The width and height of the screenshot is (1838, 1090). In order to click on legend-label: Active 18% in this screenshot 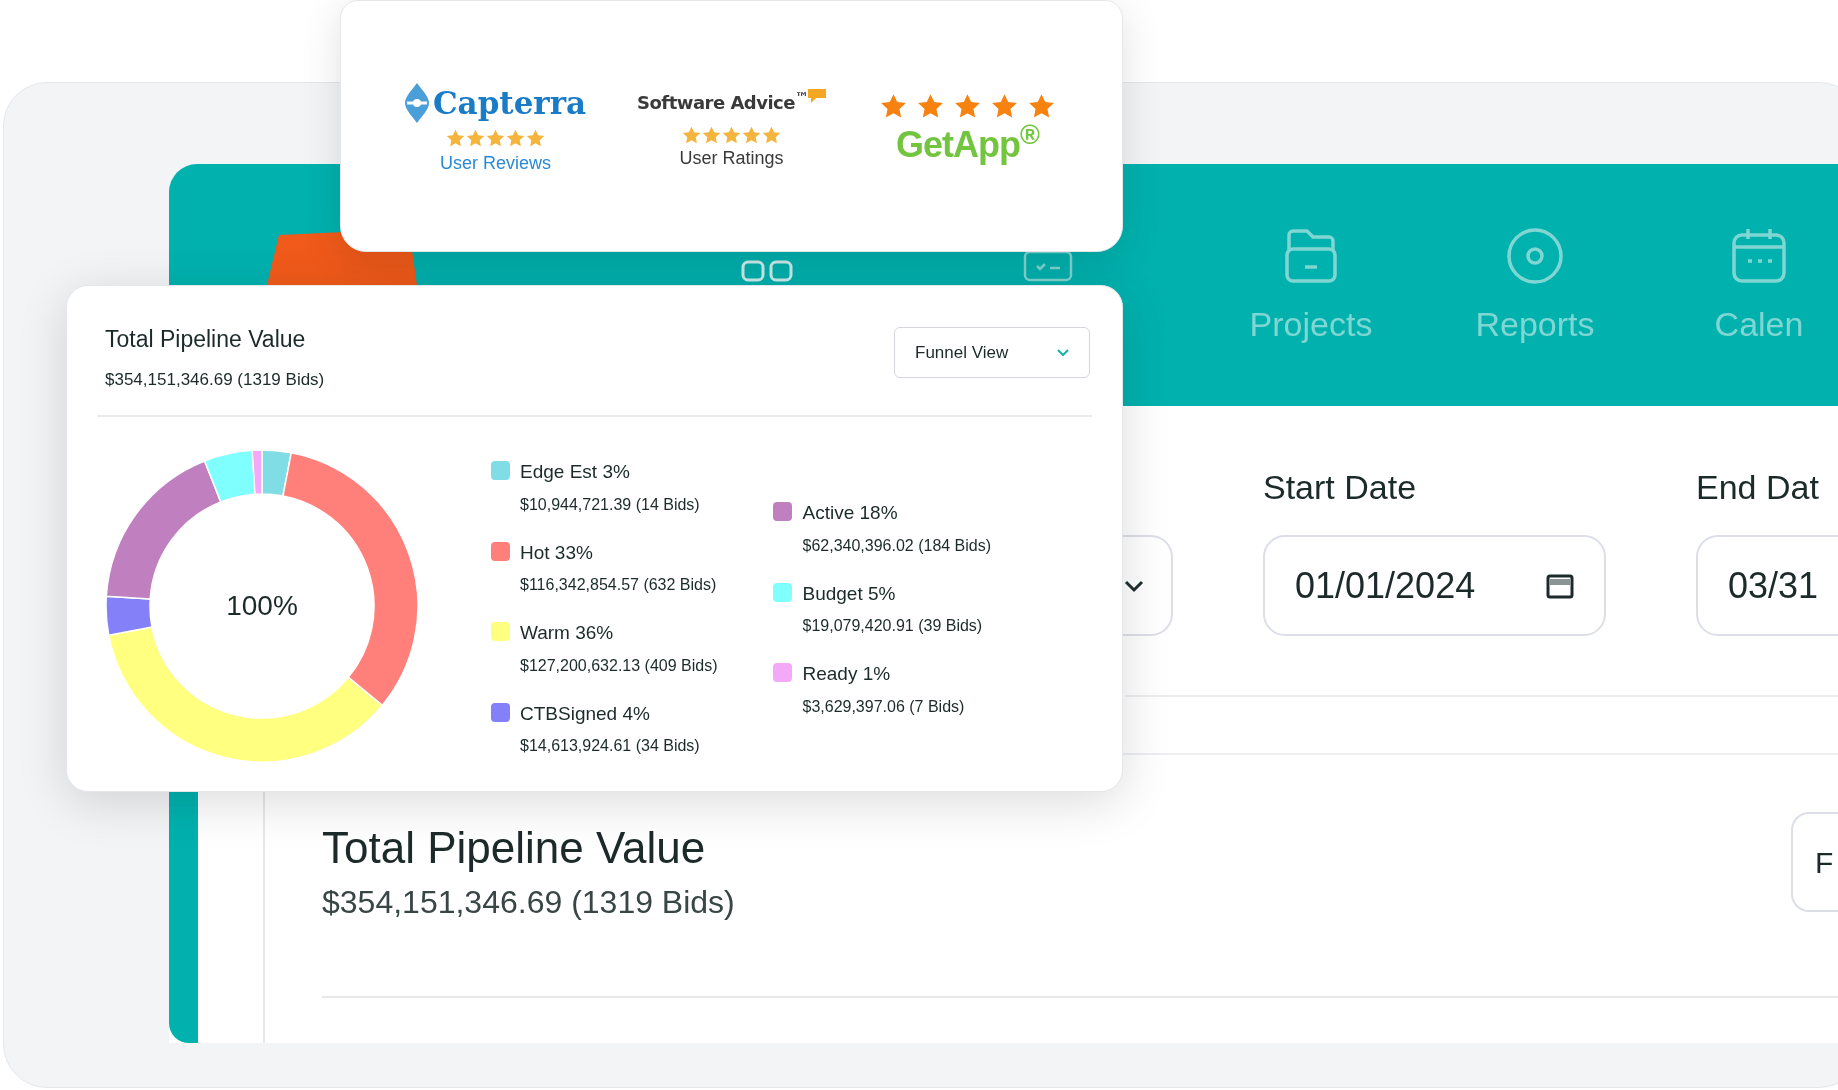, I will do `click(850, 513)`.